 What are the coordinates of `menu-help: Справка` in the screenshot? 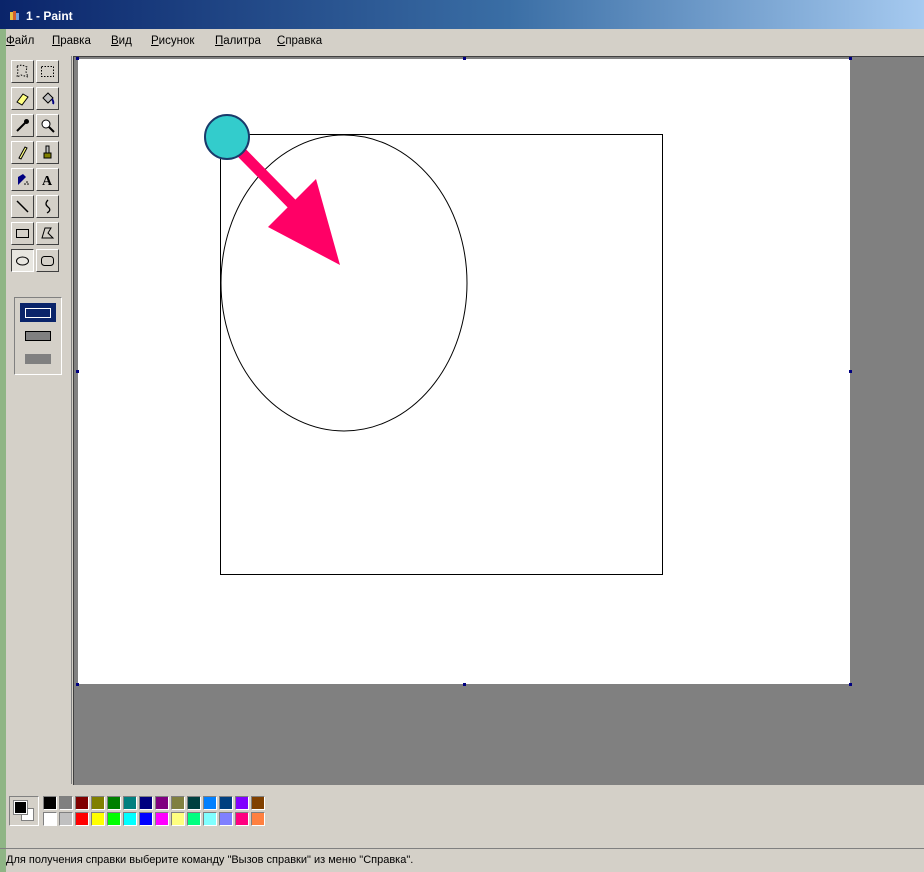 It's located at (299, 41).